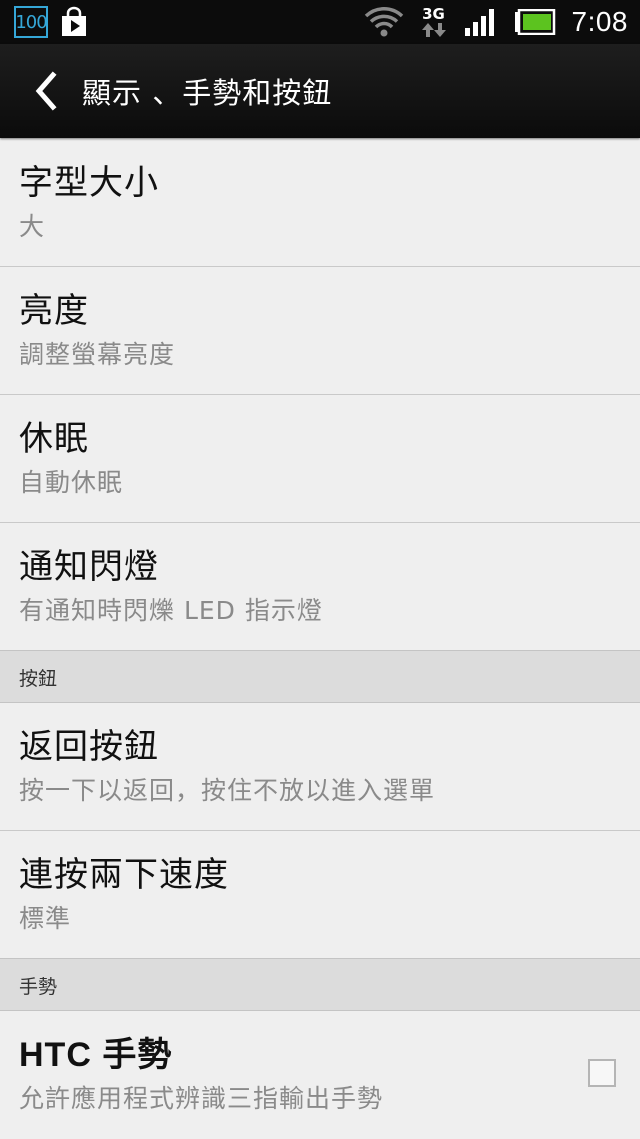 The width and height of the screenshot is (640, 1139). Describe the element at coordinates (97, 354) in the screenshot. I see `setting-subtitle: 調整螢幕亮度` at that location.